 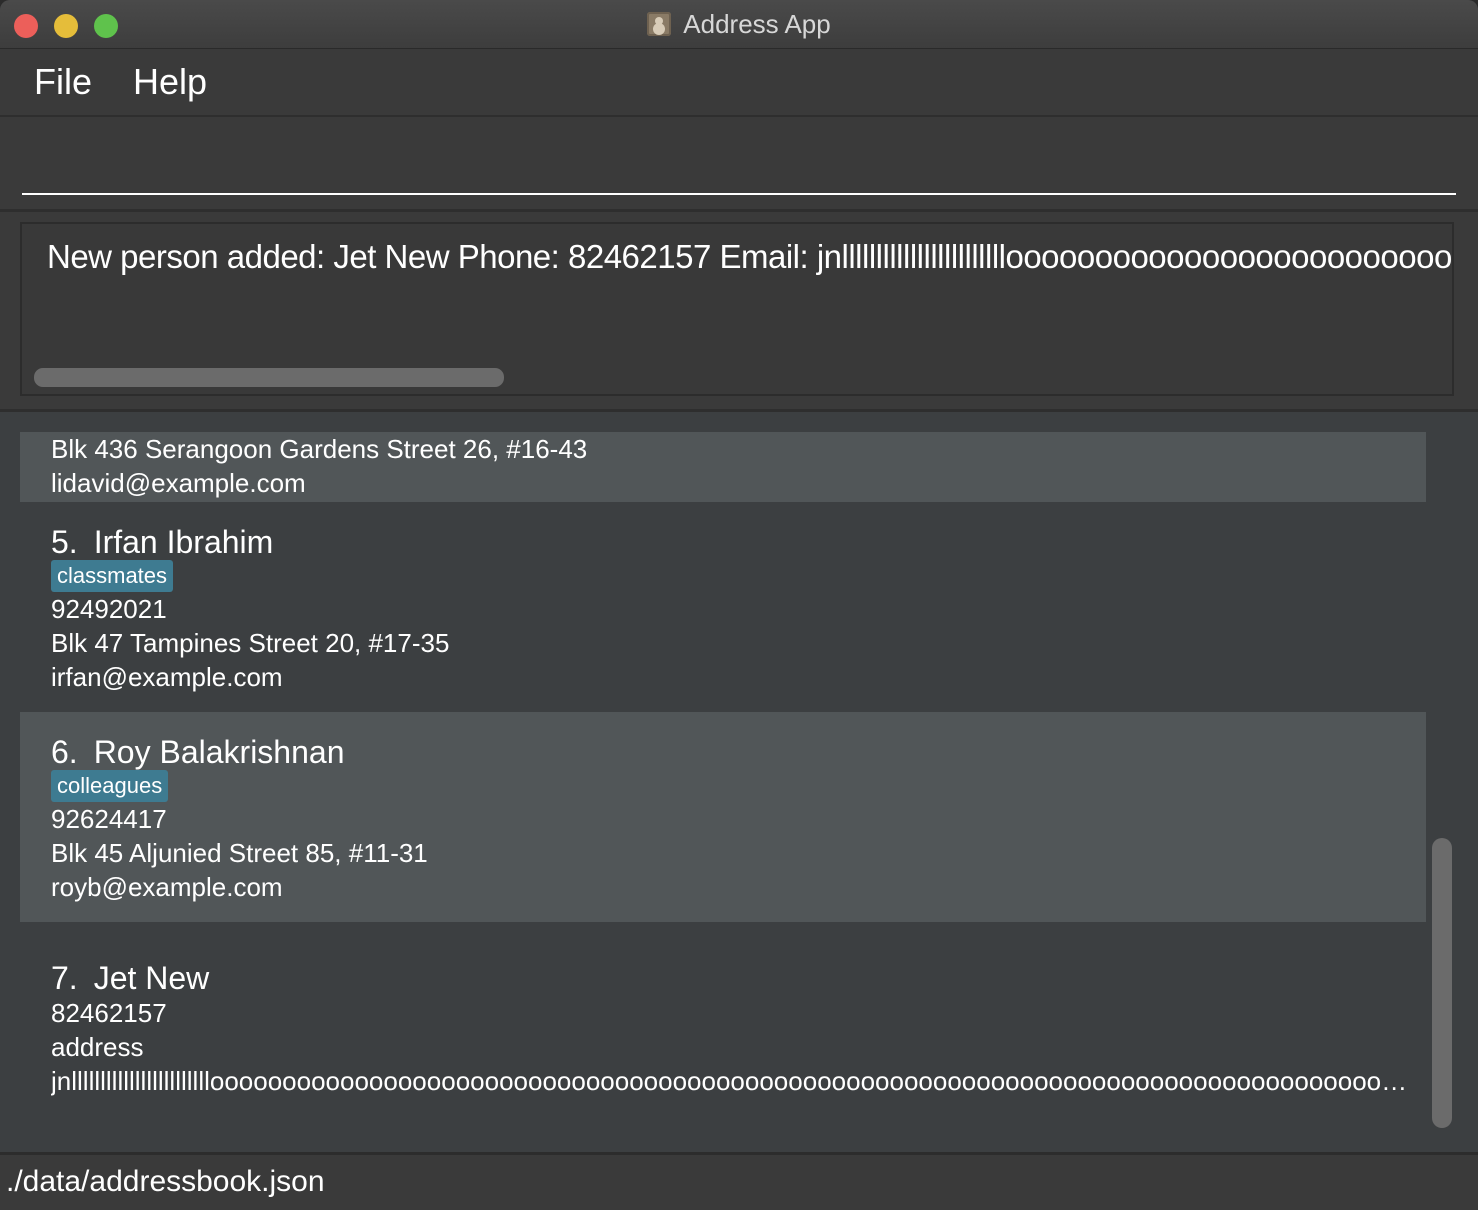 I want to click on person-name-line: 5. Irfan Ibrahim, so click(x=162, y=542).